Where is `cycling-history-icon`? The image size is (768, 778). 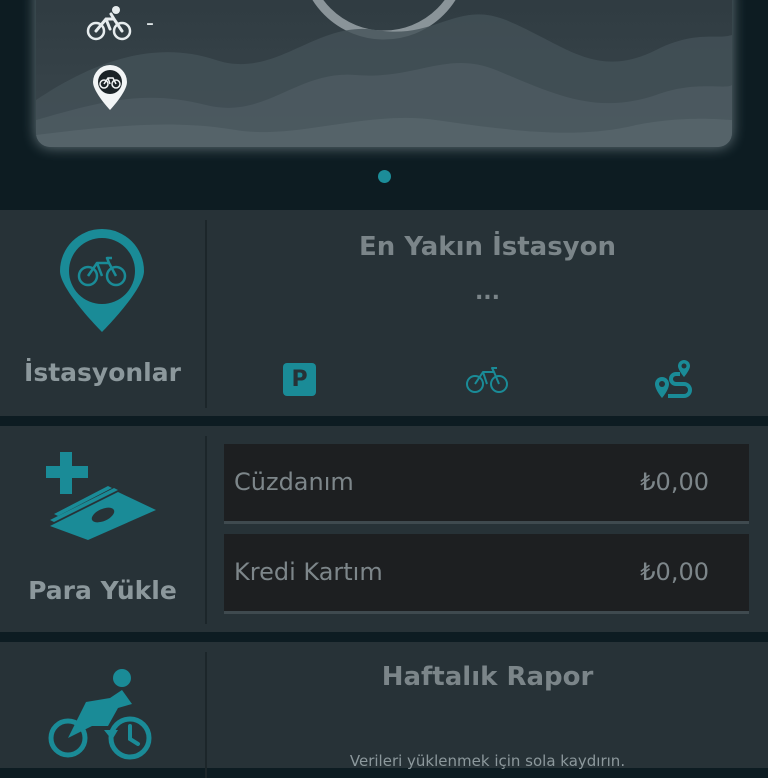 cycling-history-icon is located at coordinates (103, 714).